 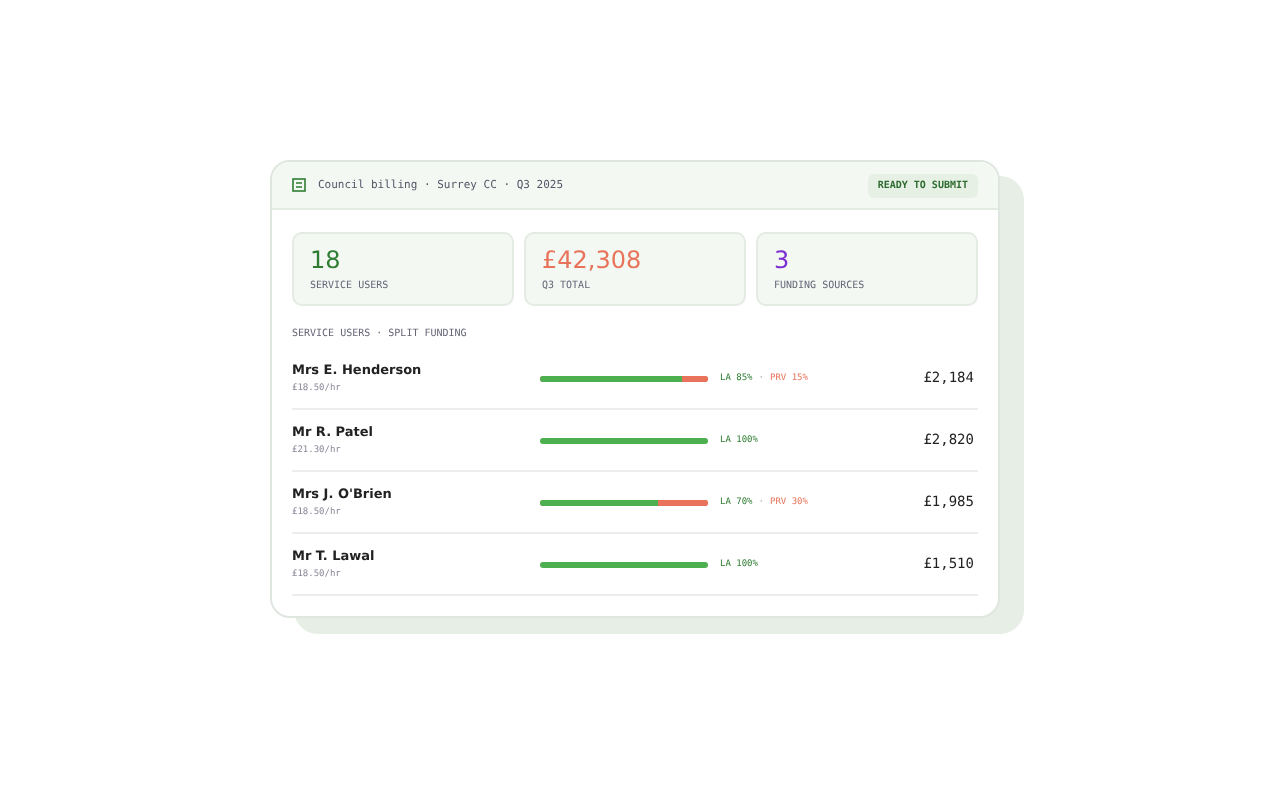 What do you see at coordinates (299, 185) in the screenshot?
I see `document-icon` at bounding box center [299, 185].